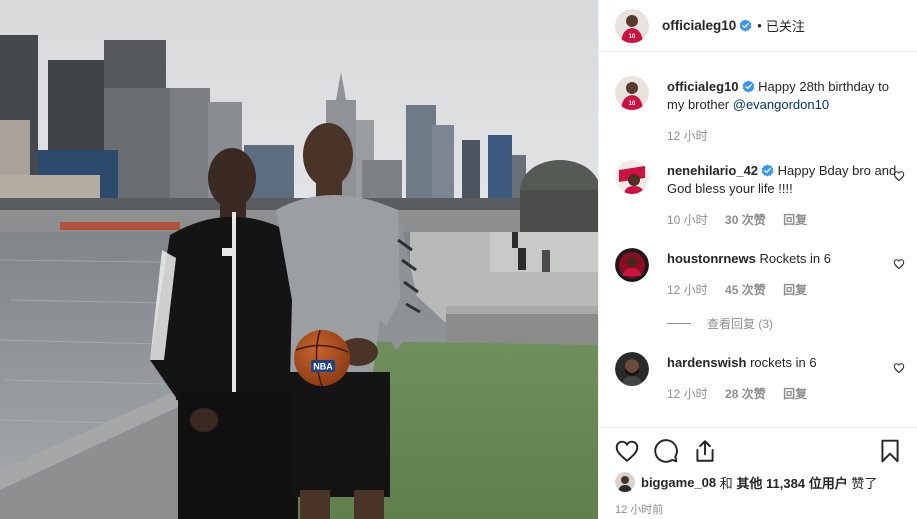 The width and height of the screenshot is (917, 519). I want to click on comment-time: 10 小时, so click(687, 220).